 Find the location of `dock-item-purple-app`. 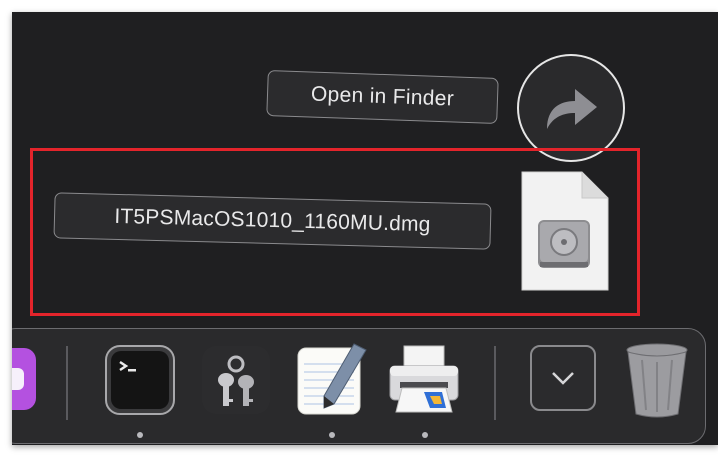

dock-item-purple-app is located at coordinates (25, 380).